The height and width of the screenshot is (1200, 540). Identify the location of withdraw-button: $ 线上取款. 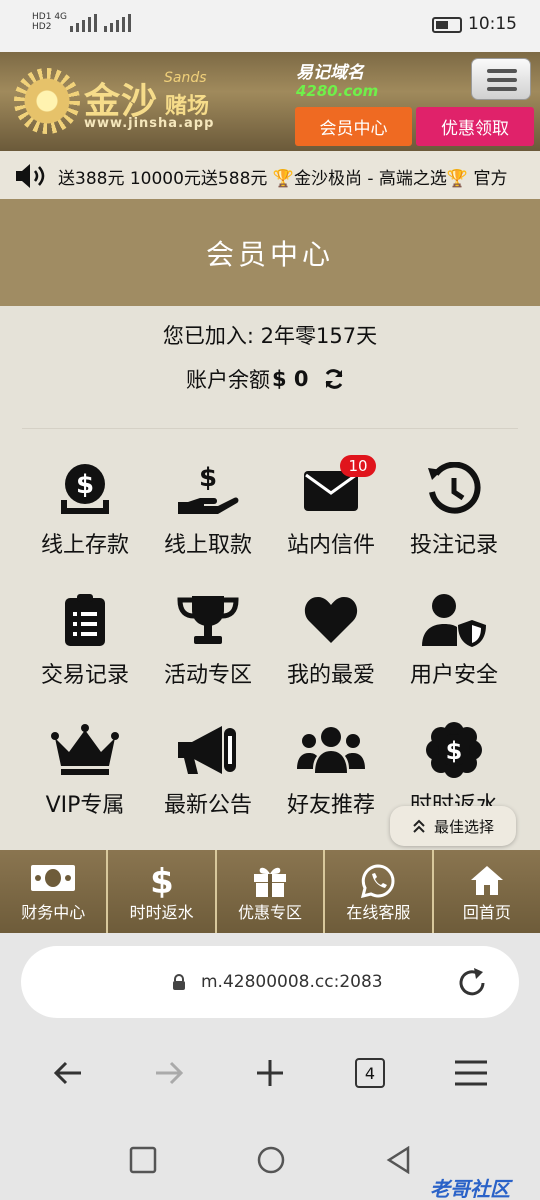
(208, 507).